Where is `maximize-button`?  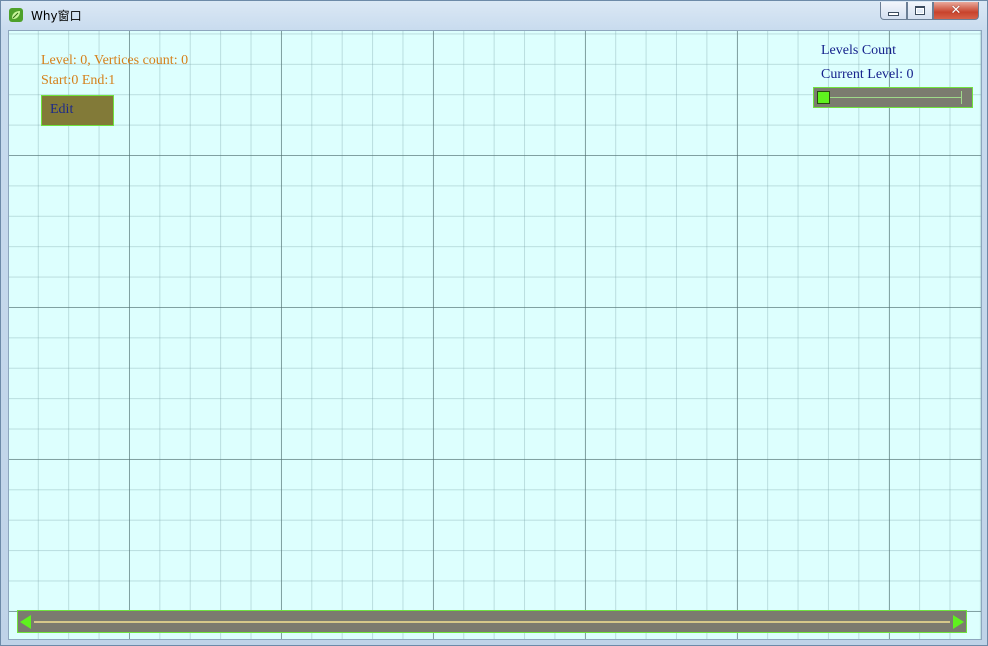
maximize-button is located at coordinates (920, 11).